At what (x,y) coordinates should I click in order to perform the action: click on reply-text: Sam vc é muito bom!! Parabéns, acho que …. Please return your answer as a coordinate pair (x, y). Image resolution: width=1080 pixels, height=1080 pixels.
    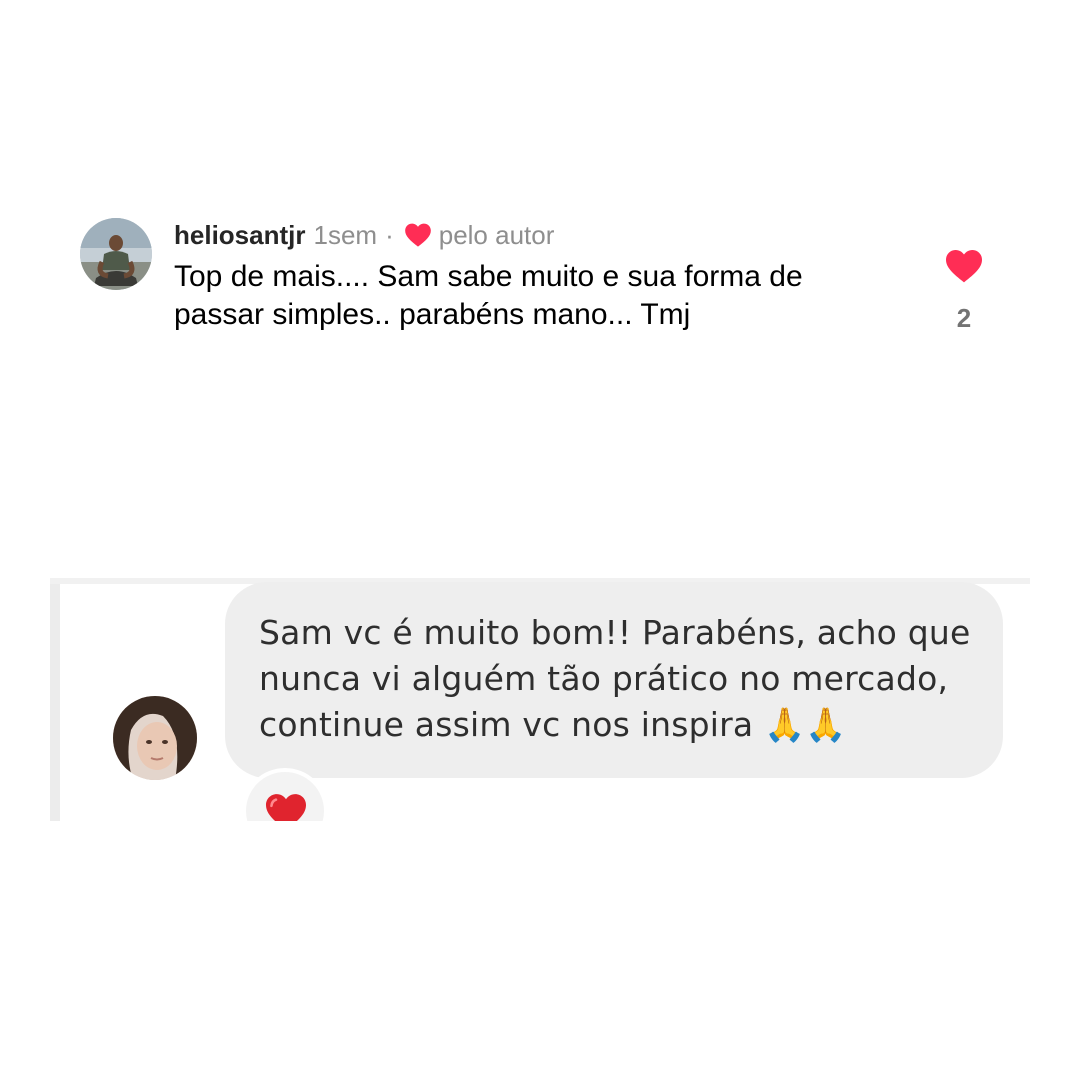
    Looking at the image, I should click on (619, 679).